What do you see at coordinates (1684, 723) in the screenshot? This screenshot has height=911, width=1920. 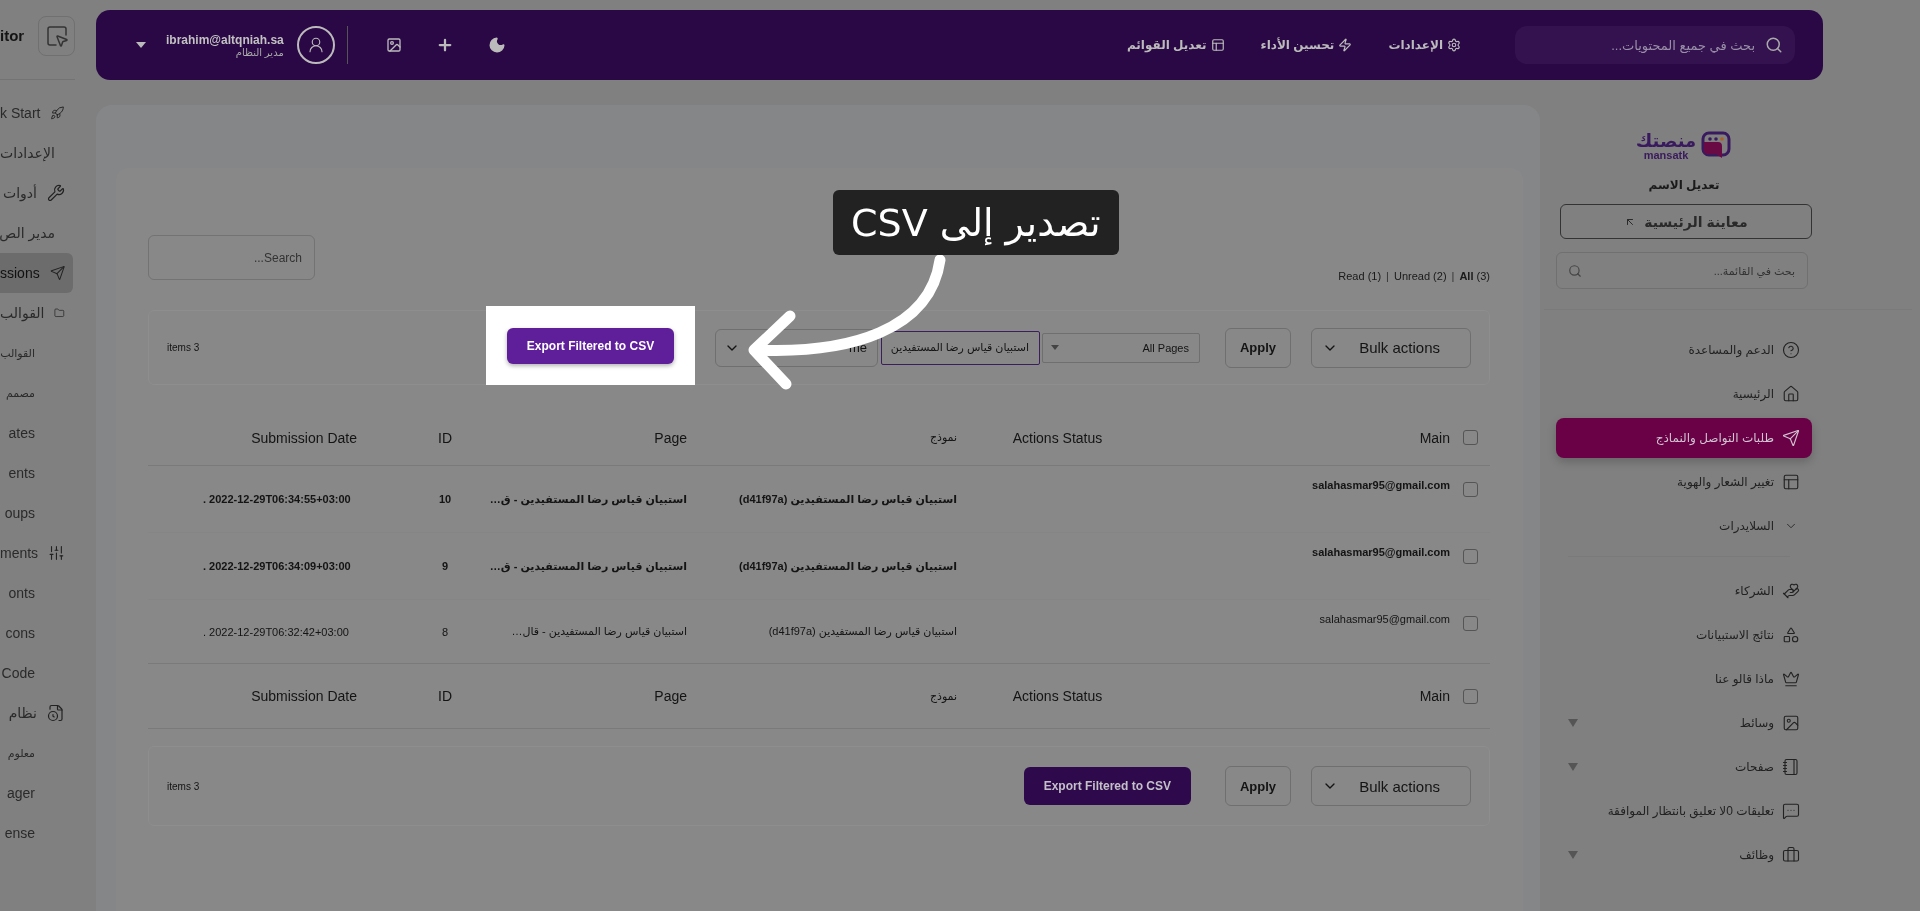 I see `menu-item: وسائط` at bounding box center [1684, 723].